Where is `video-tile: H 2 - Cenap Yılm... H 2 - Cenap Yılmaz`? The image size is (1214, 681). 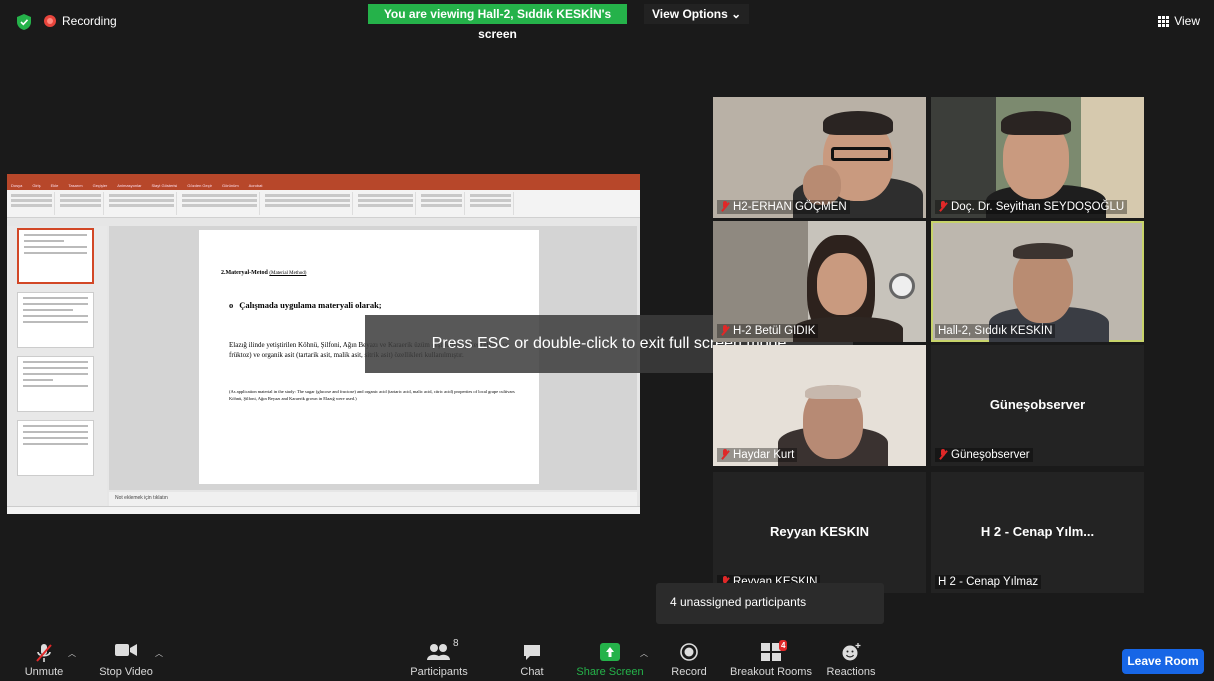
video-tile: H 2 - Cenap Yılm... H 2 - Cenap Yılmaz is located at coordinates (1037, 532).